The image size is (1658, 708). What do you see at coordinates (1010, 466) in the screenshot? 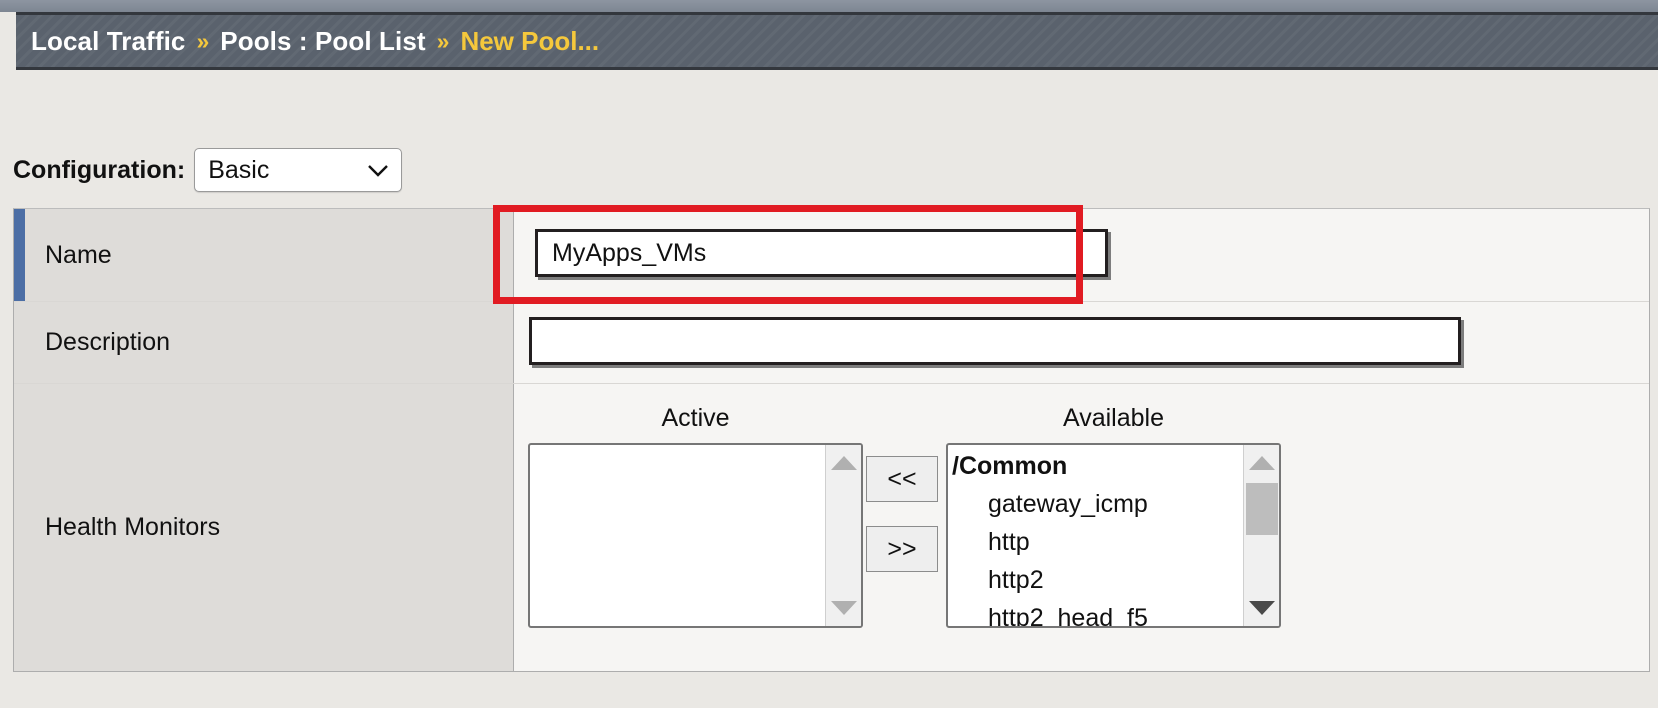
I see `option-group-common: /Common` at bounding box center [1010, 466].